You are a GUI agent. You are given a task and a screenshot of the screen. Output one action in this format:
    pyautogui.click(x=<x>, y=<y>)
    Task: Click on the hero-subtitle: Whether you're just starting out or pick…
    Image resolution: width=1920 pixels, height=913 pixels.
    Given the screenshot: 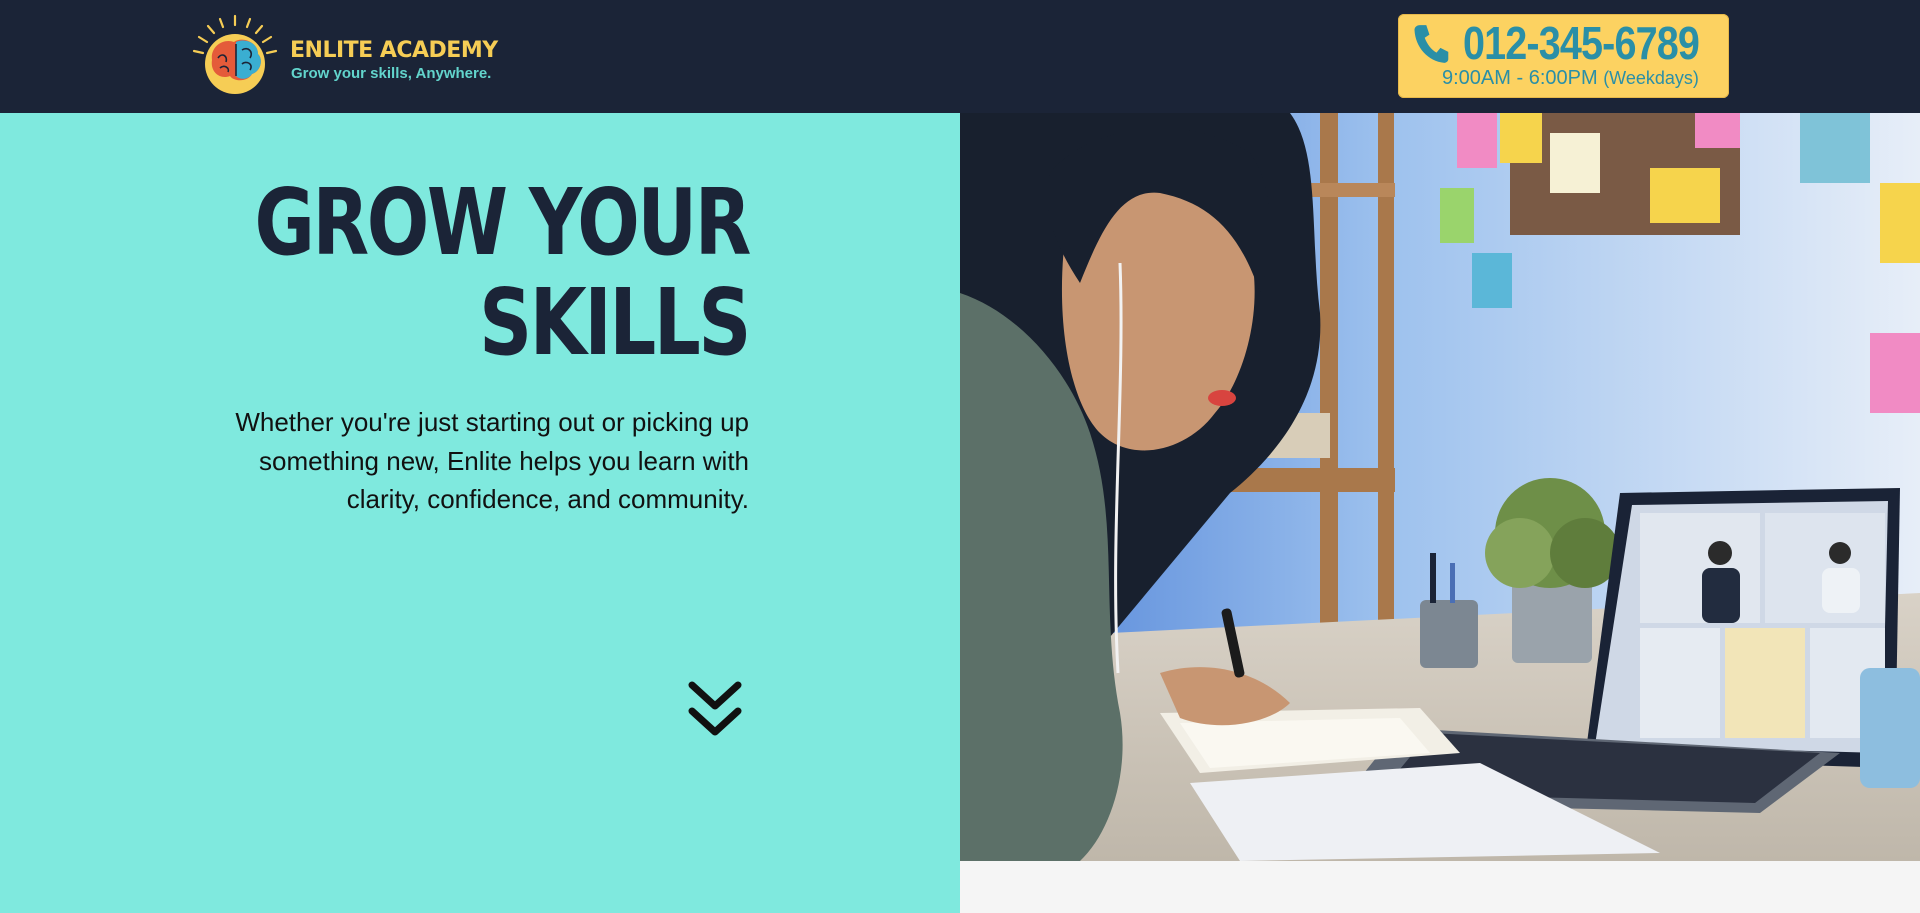 What is the action you would take?
    pyautogui.click(x=492, y=460)
    